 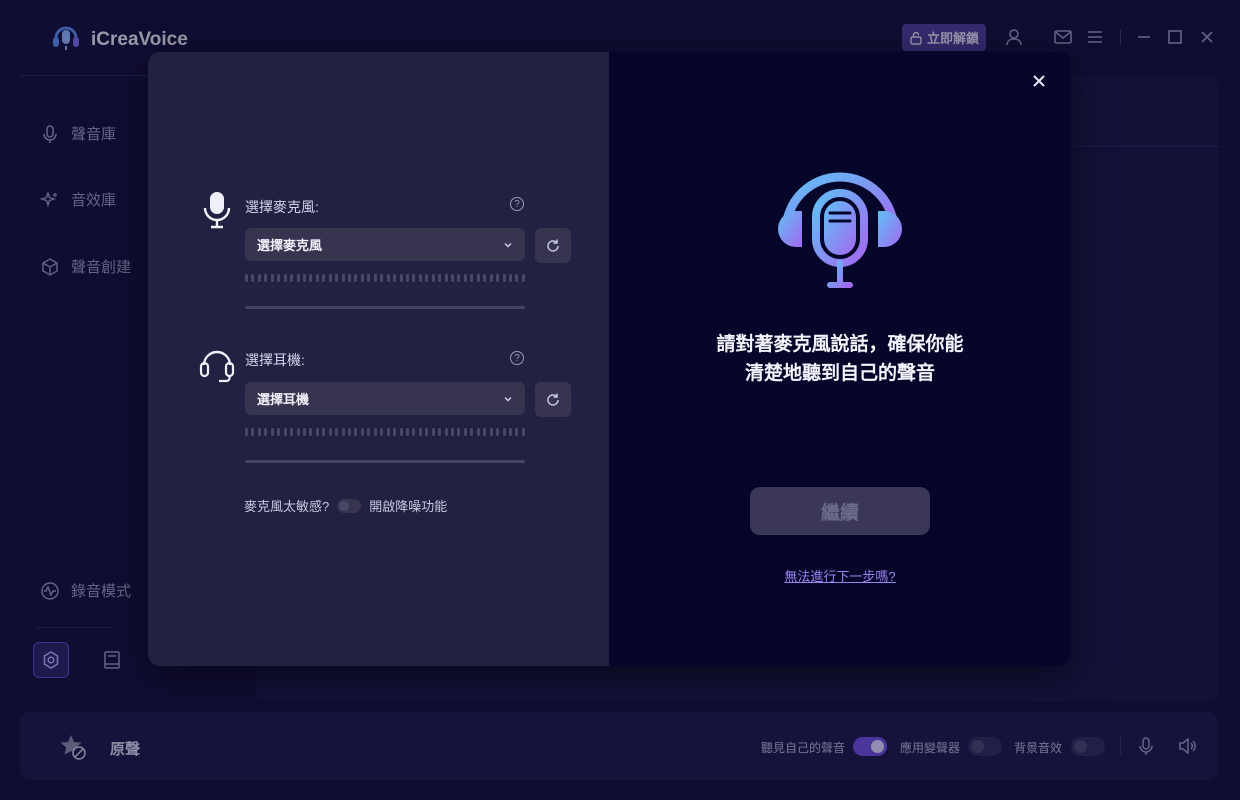 I want to click on headset-select: 選擇耳機, so click(x=385, y=398).